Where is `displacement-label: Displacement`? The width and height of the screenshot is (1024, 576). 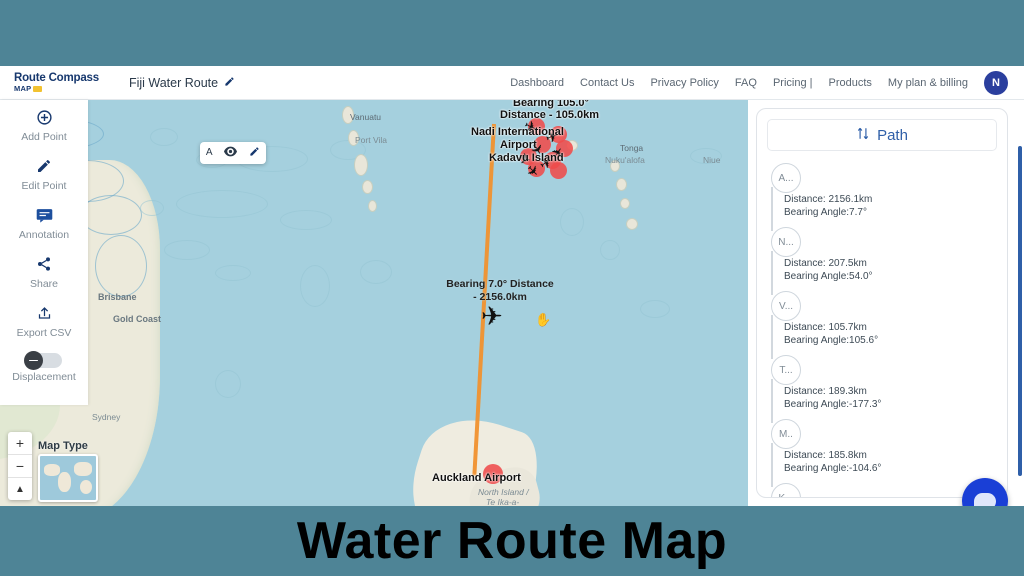 displacement-label: Displacement is located at coordinates (44, 377).